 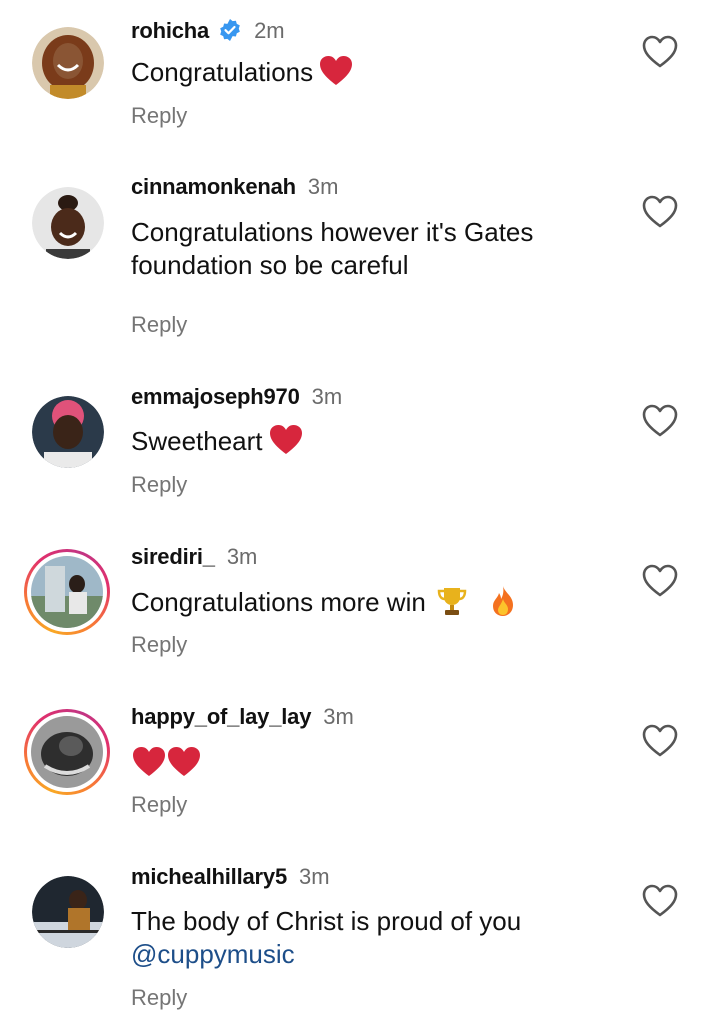 I want to click on verified-badge-icon, so click(x=230, y=30).